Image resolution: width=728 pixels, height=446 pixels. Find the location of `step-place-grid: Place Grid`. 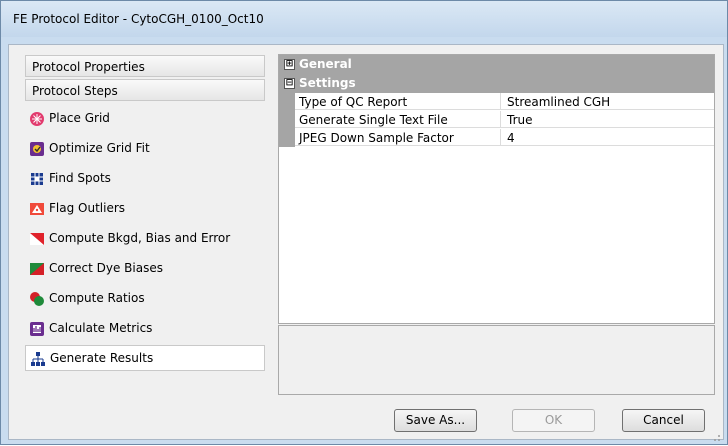

step-place-grid: Place Grid is located at coordinates (145, 118).